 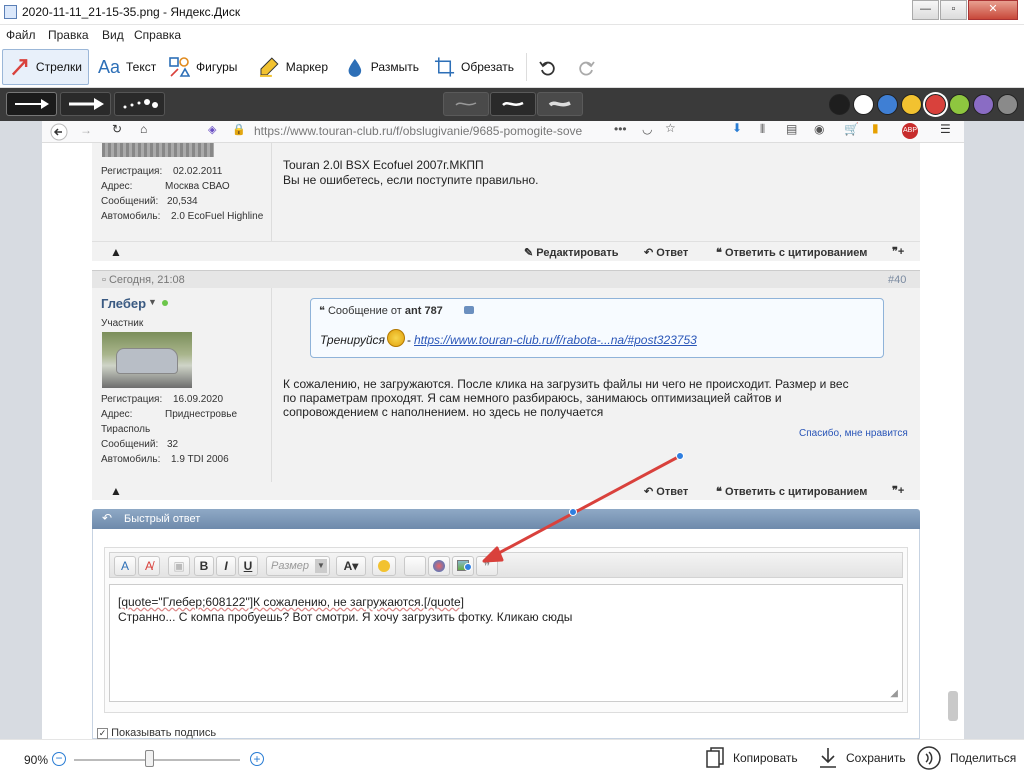 What do you see at coordinates (257, 759) in the screenshot?
I see `zoom-in-icon: +` at bounding box center [257, 759].